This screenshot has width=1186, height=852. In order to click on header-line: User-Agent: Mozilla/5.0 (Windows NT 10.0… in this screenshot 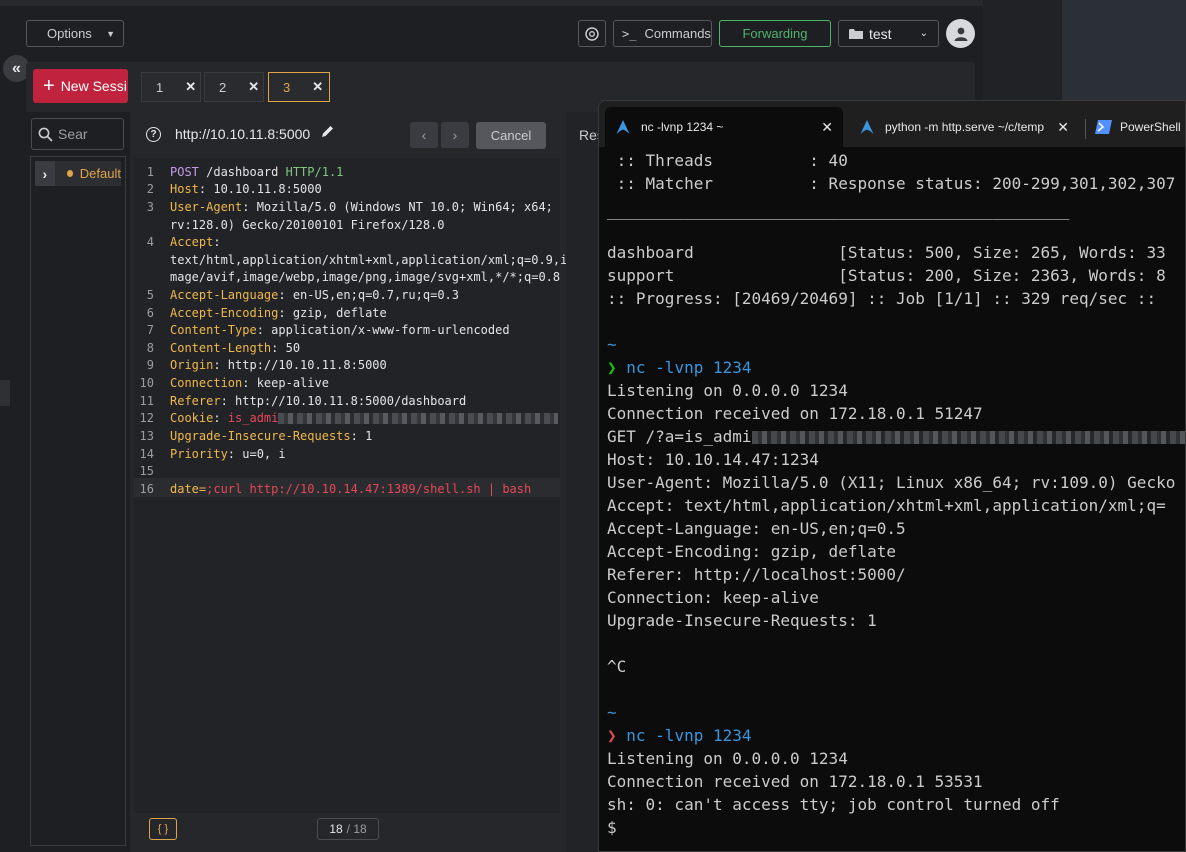, I will do `click(361, 207)`.